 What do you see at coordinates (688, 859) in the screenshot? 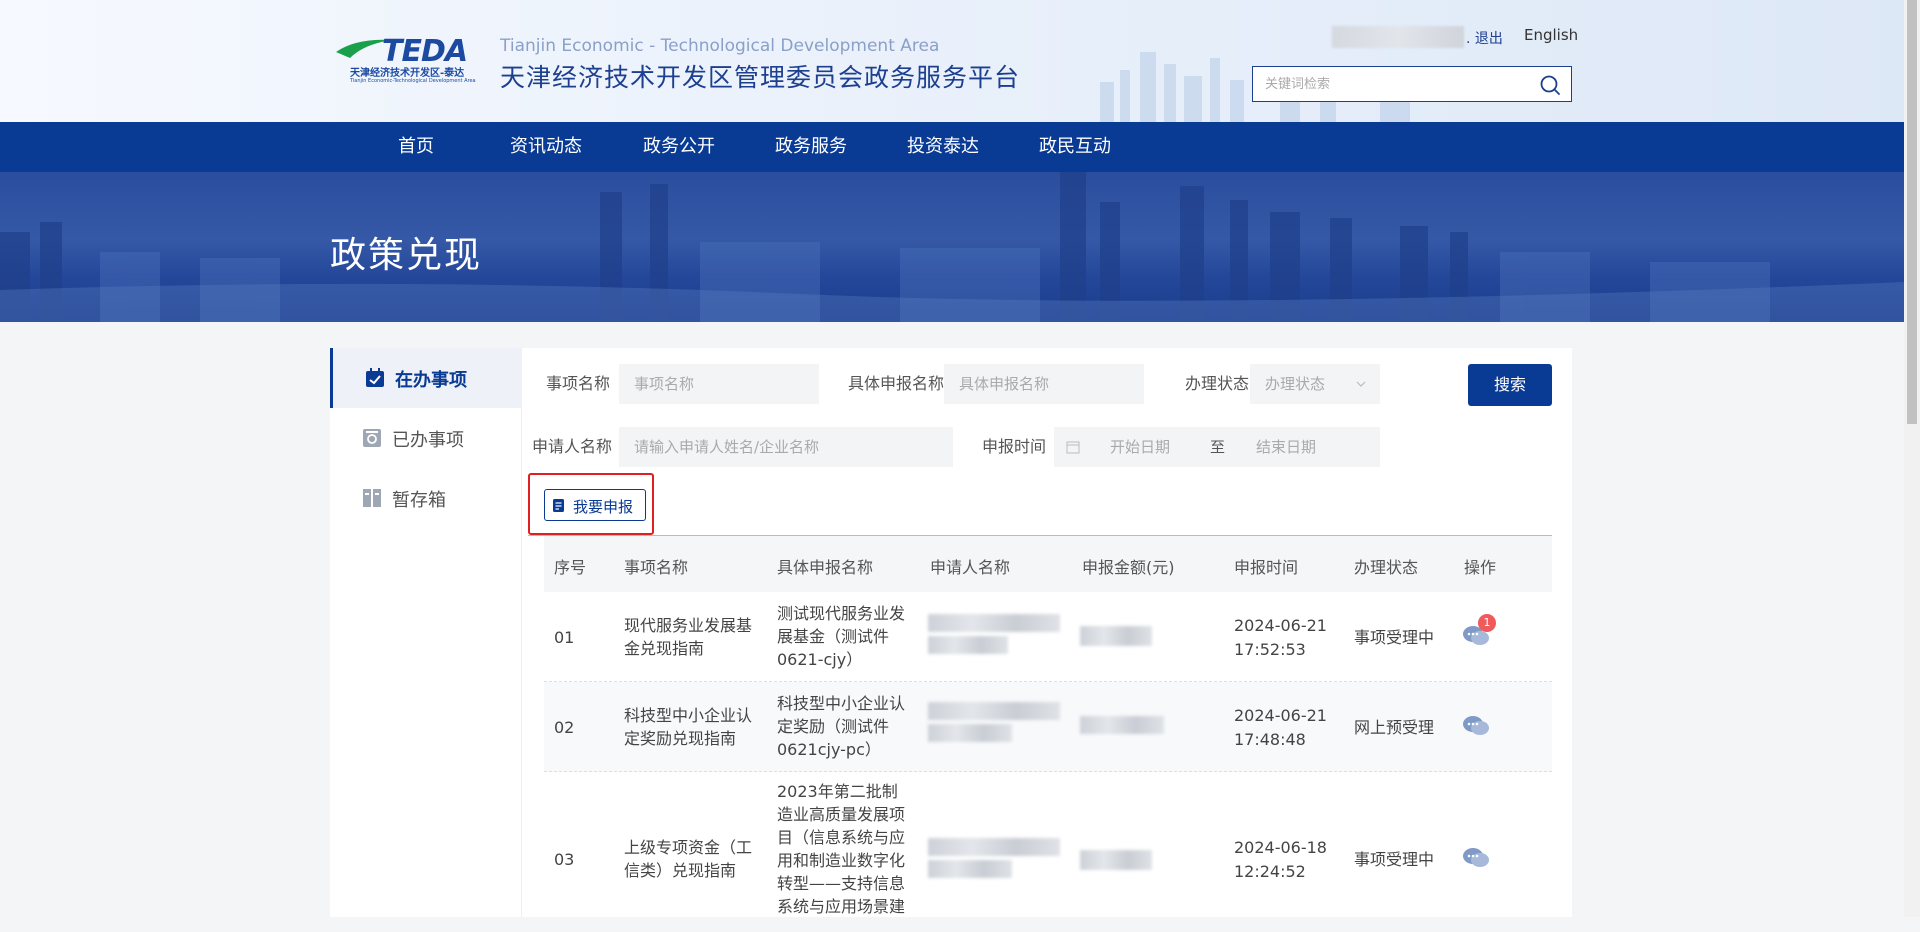
I see `row-item: 上级专项资金（工信类）兑现指南` at bounding box center [688, 859].